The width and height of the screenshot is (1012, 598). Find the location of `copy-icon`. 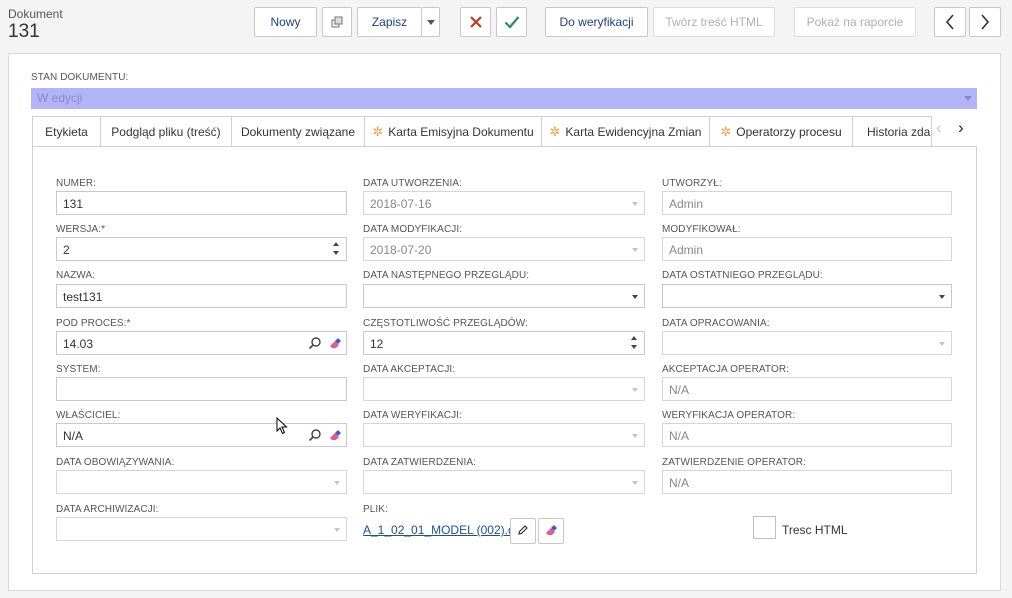

copy-icon is located at coordinates (337, 22).